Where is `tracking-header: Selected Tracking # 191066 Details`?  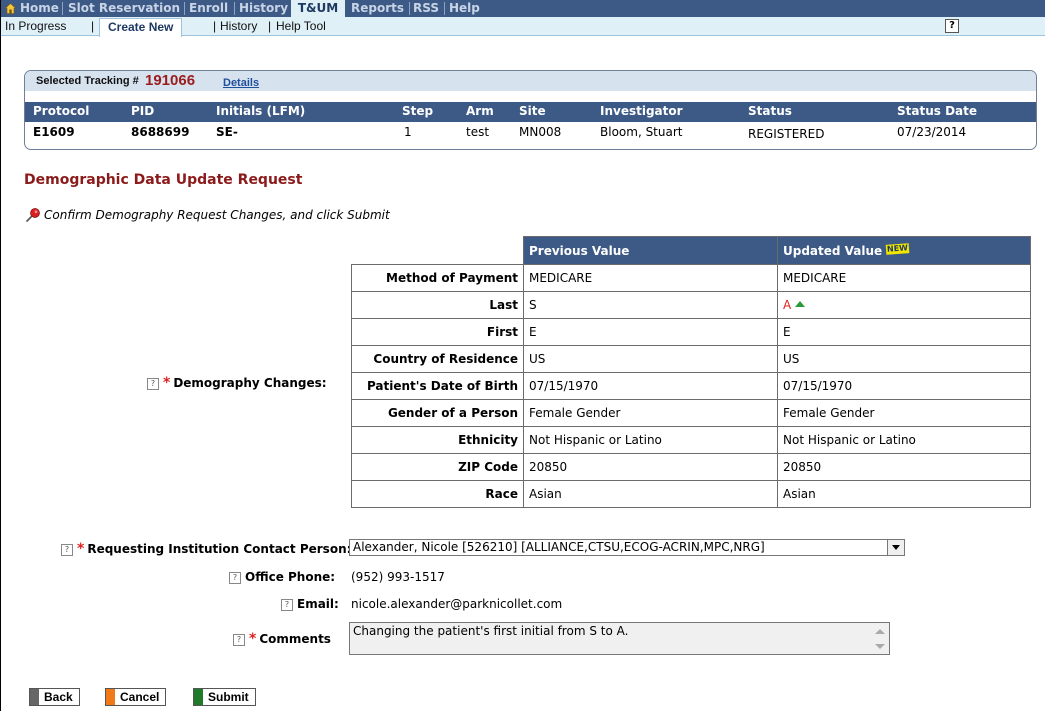 tracking-header: Selected Tracking # 191066 Details is located at coordinates (530, 81).